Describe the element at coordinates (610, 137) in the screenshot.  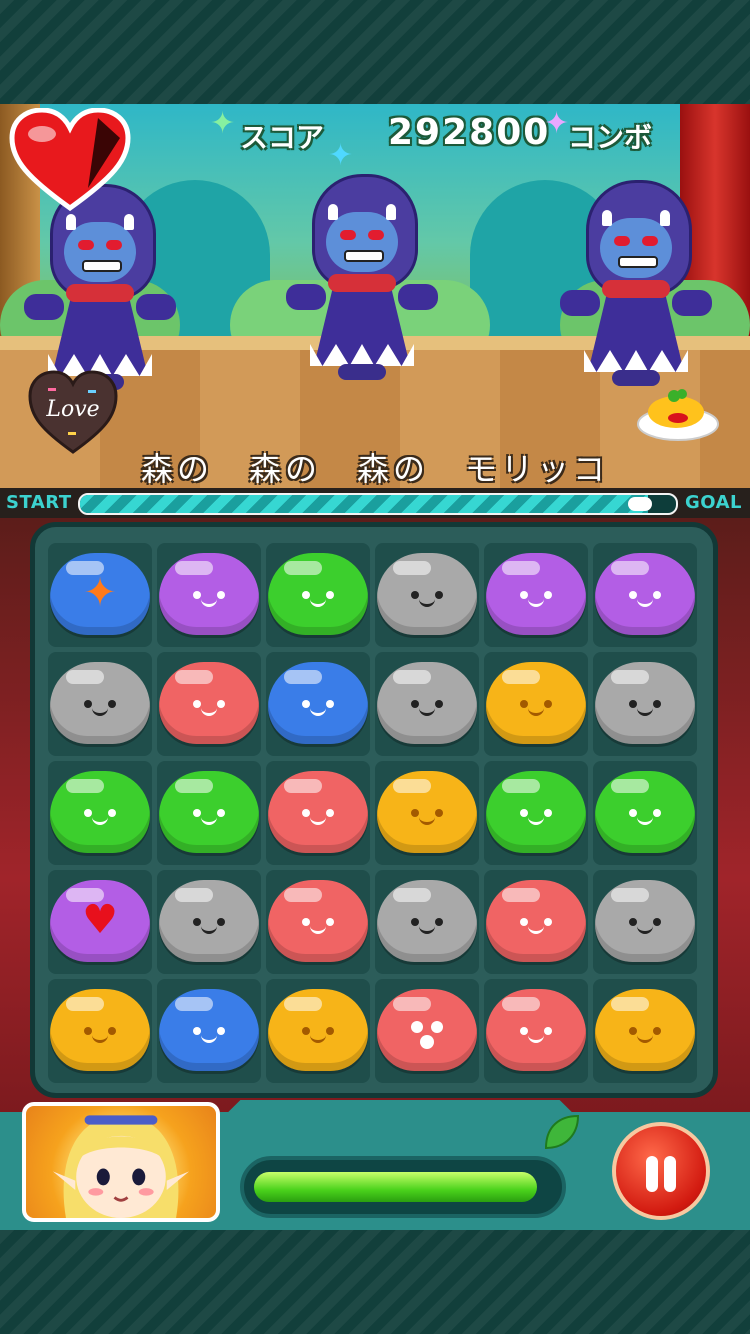
I see `combo-label: コンボ` at that location.